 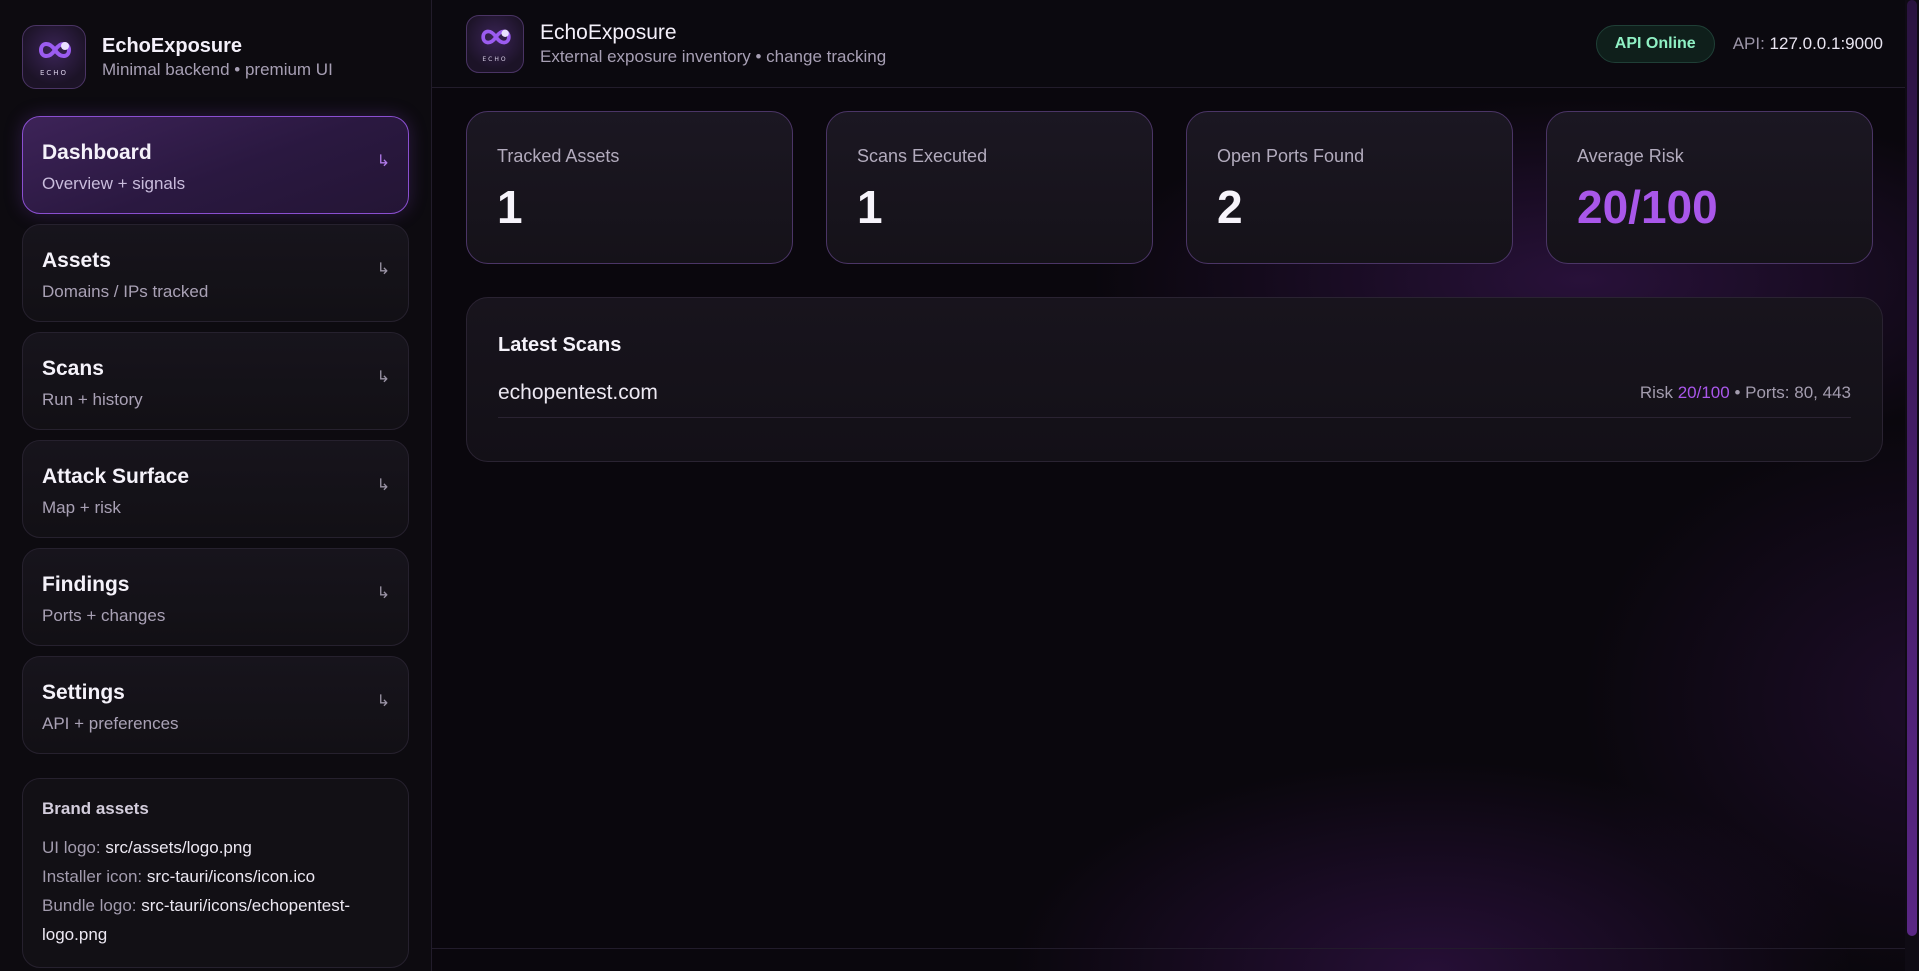 I want to click on footer-divider, so click(x=1168, y=948).